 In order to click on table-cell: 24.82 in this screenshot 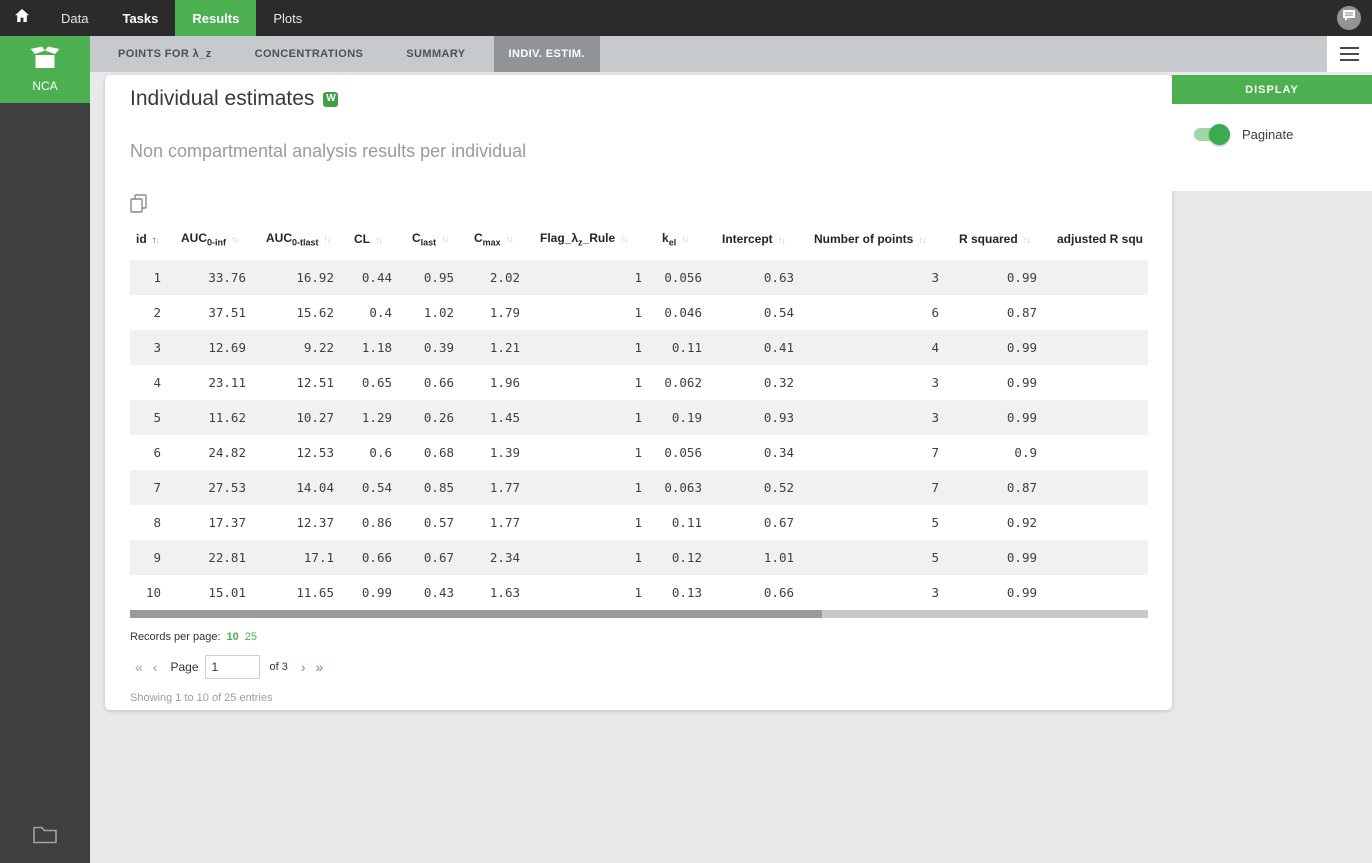, I will do `click(227, 452)`.